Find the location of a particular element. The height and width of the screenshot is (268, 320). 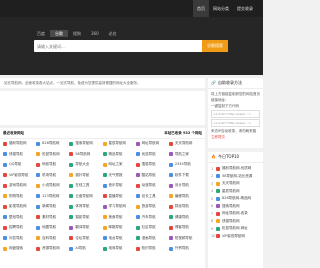

site-link: 蚂蚁导航 is located at coordinates (52, 164).